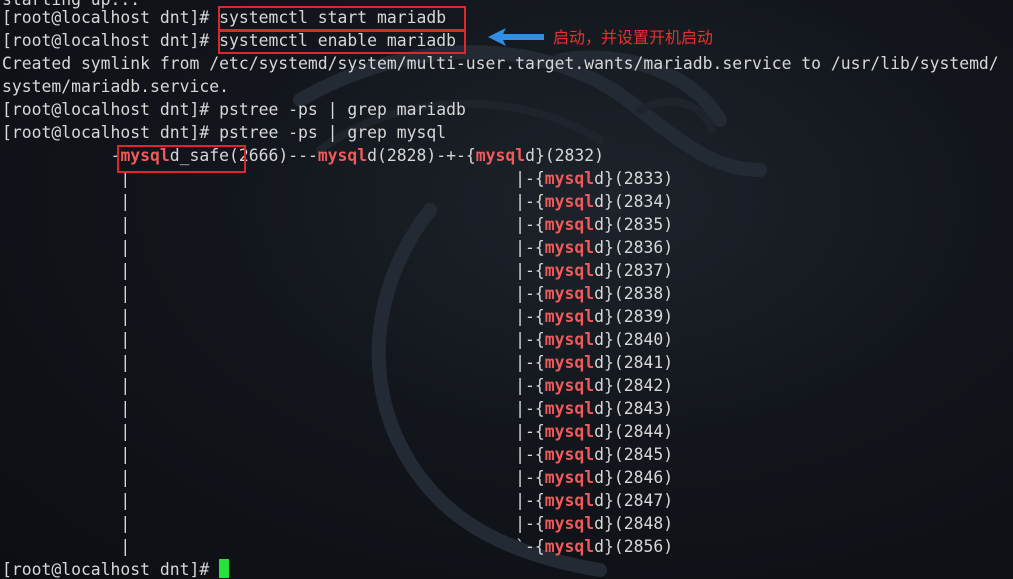 The image size is (1013, 579). Describe the element at coordinates (181, 159) in the screenshot. I see `highlight-box-mysqld-safe` at that location.